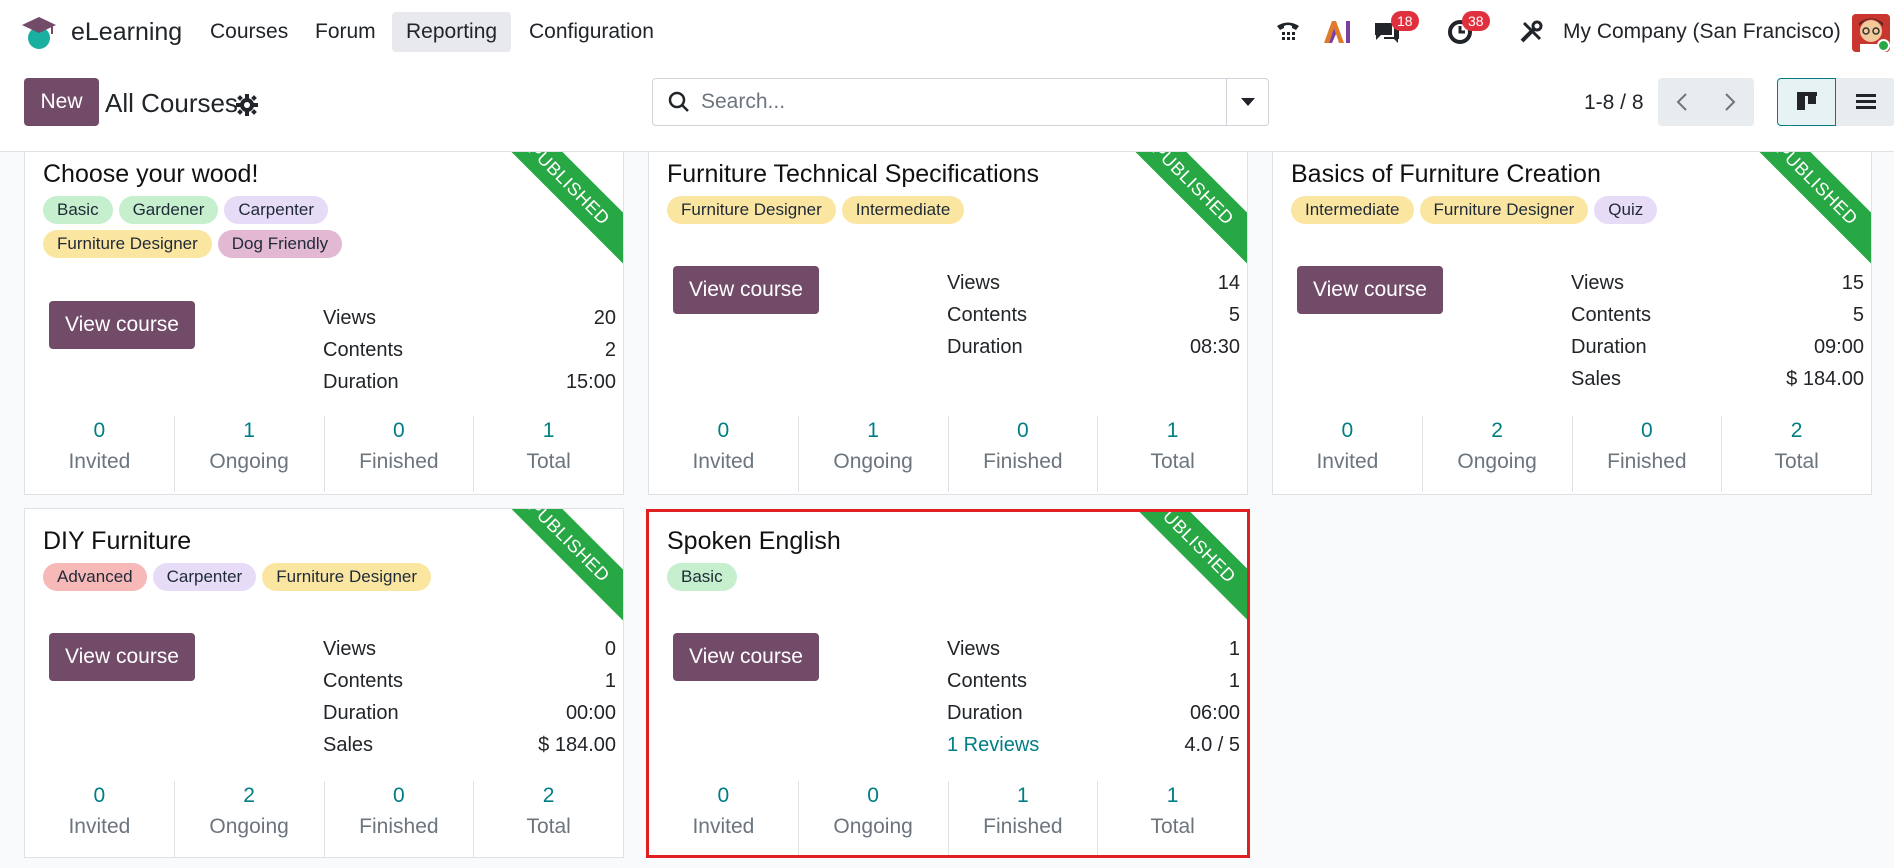 Image resolution: width=1894 pixels, height=868 pixels. What do you see at coordinates (61, 102) in the screenshot?
I see `new-button: New` at bounding box center [61, 102].